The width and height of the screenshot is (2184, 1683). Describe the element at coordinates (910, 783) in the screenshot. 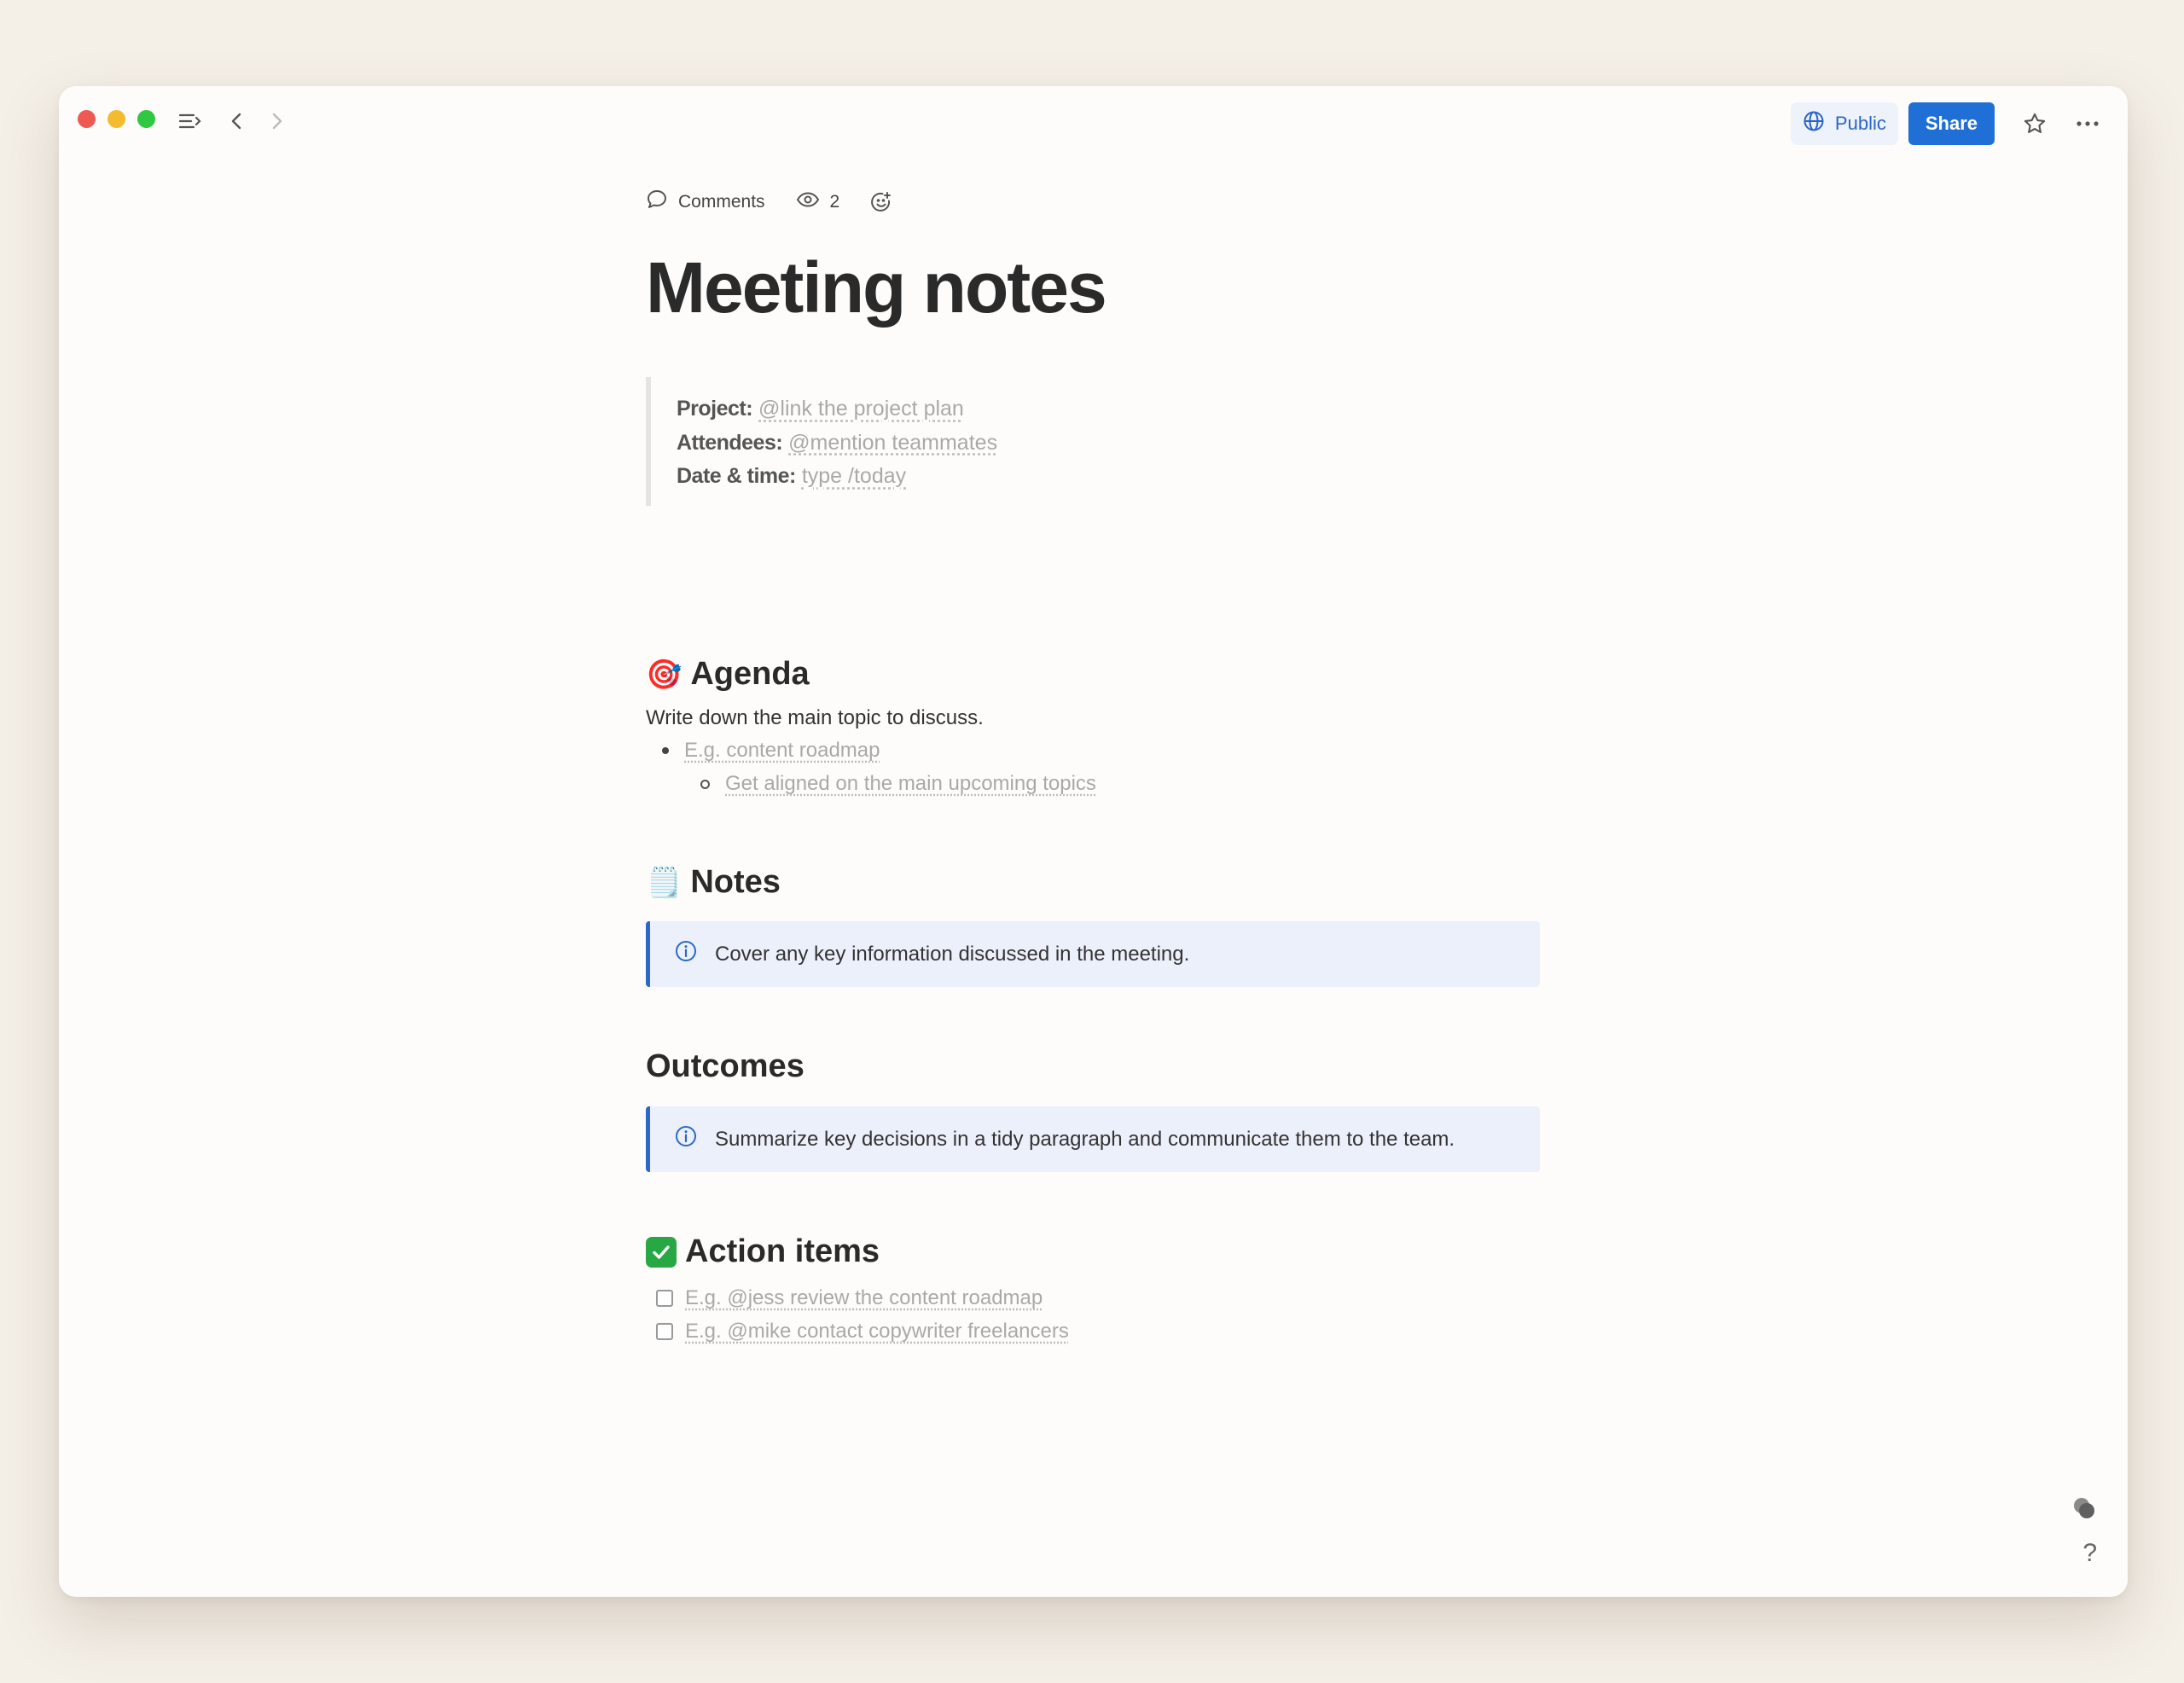

I see `agenda-sub-bullet-placeholder: Get aligned on the main upcoming topics` at that location.